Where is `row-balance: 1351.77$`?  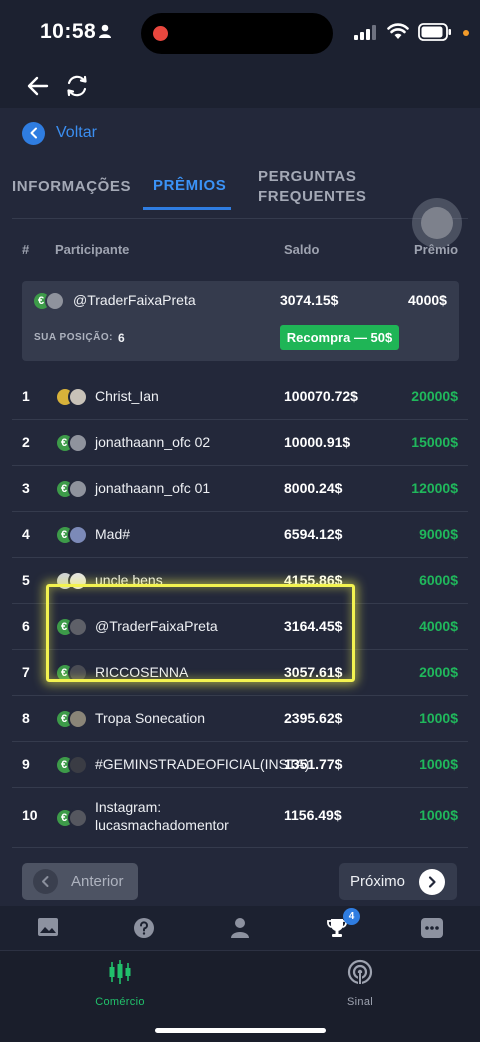 row-balance: 1351.77$ is located at coordinates (313, 764).